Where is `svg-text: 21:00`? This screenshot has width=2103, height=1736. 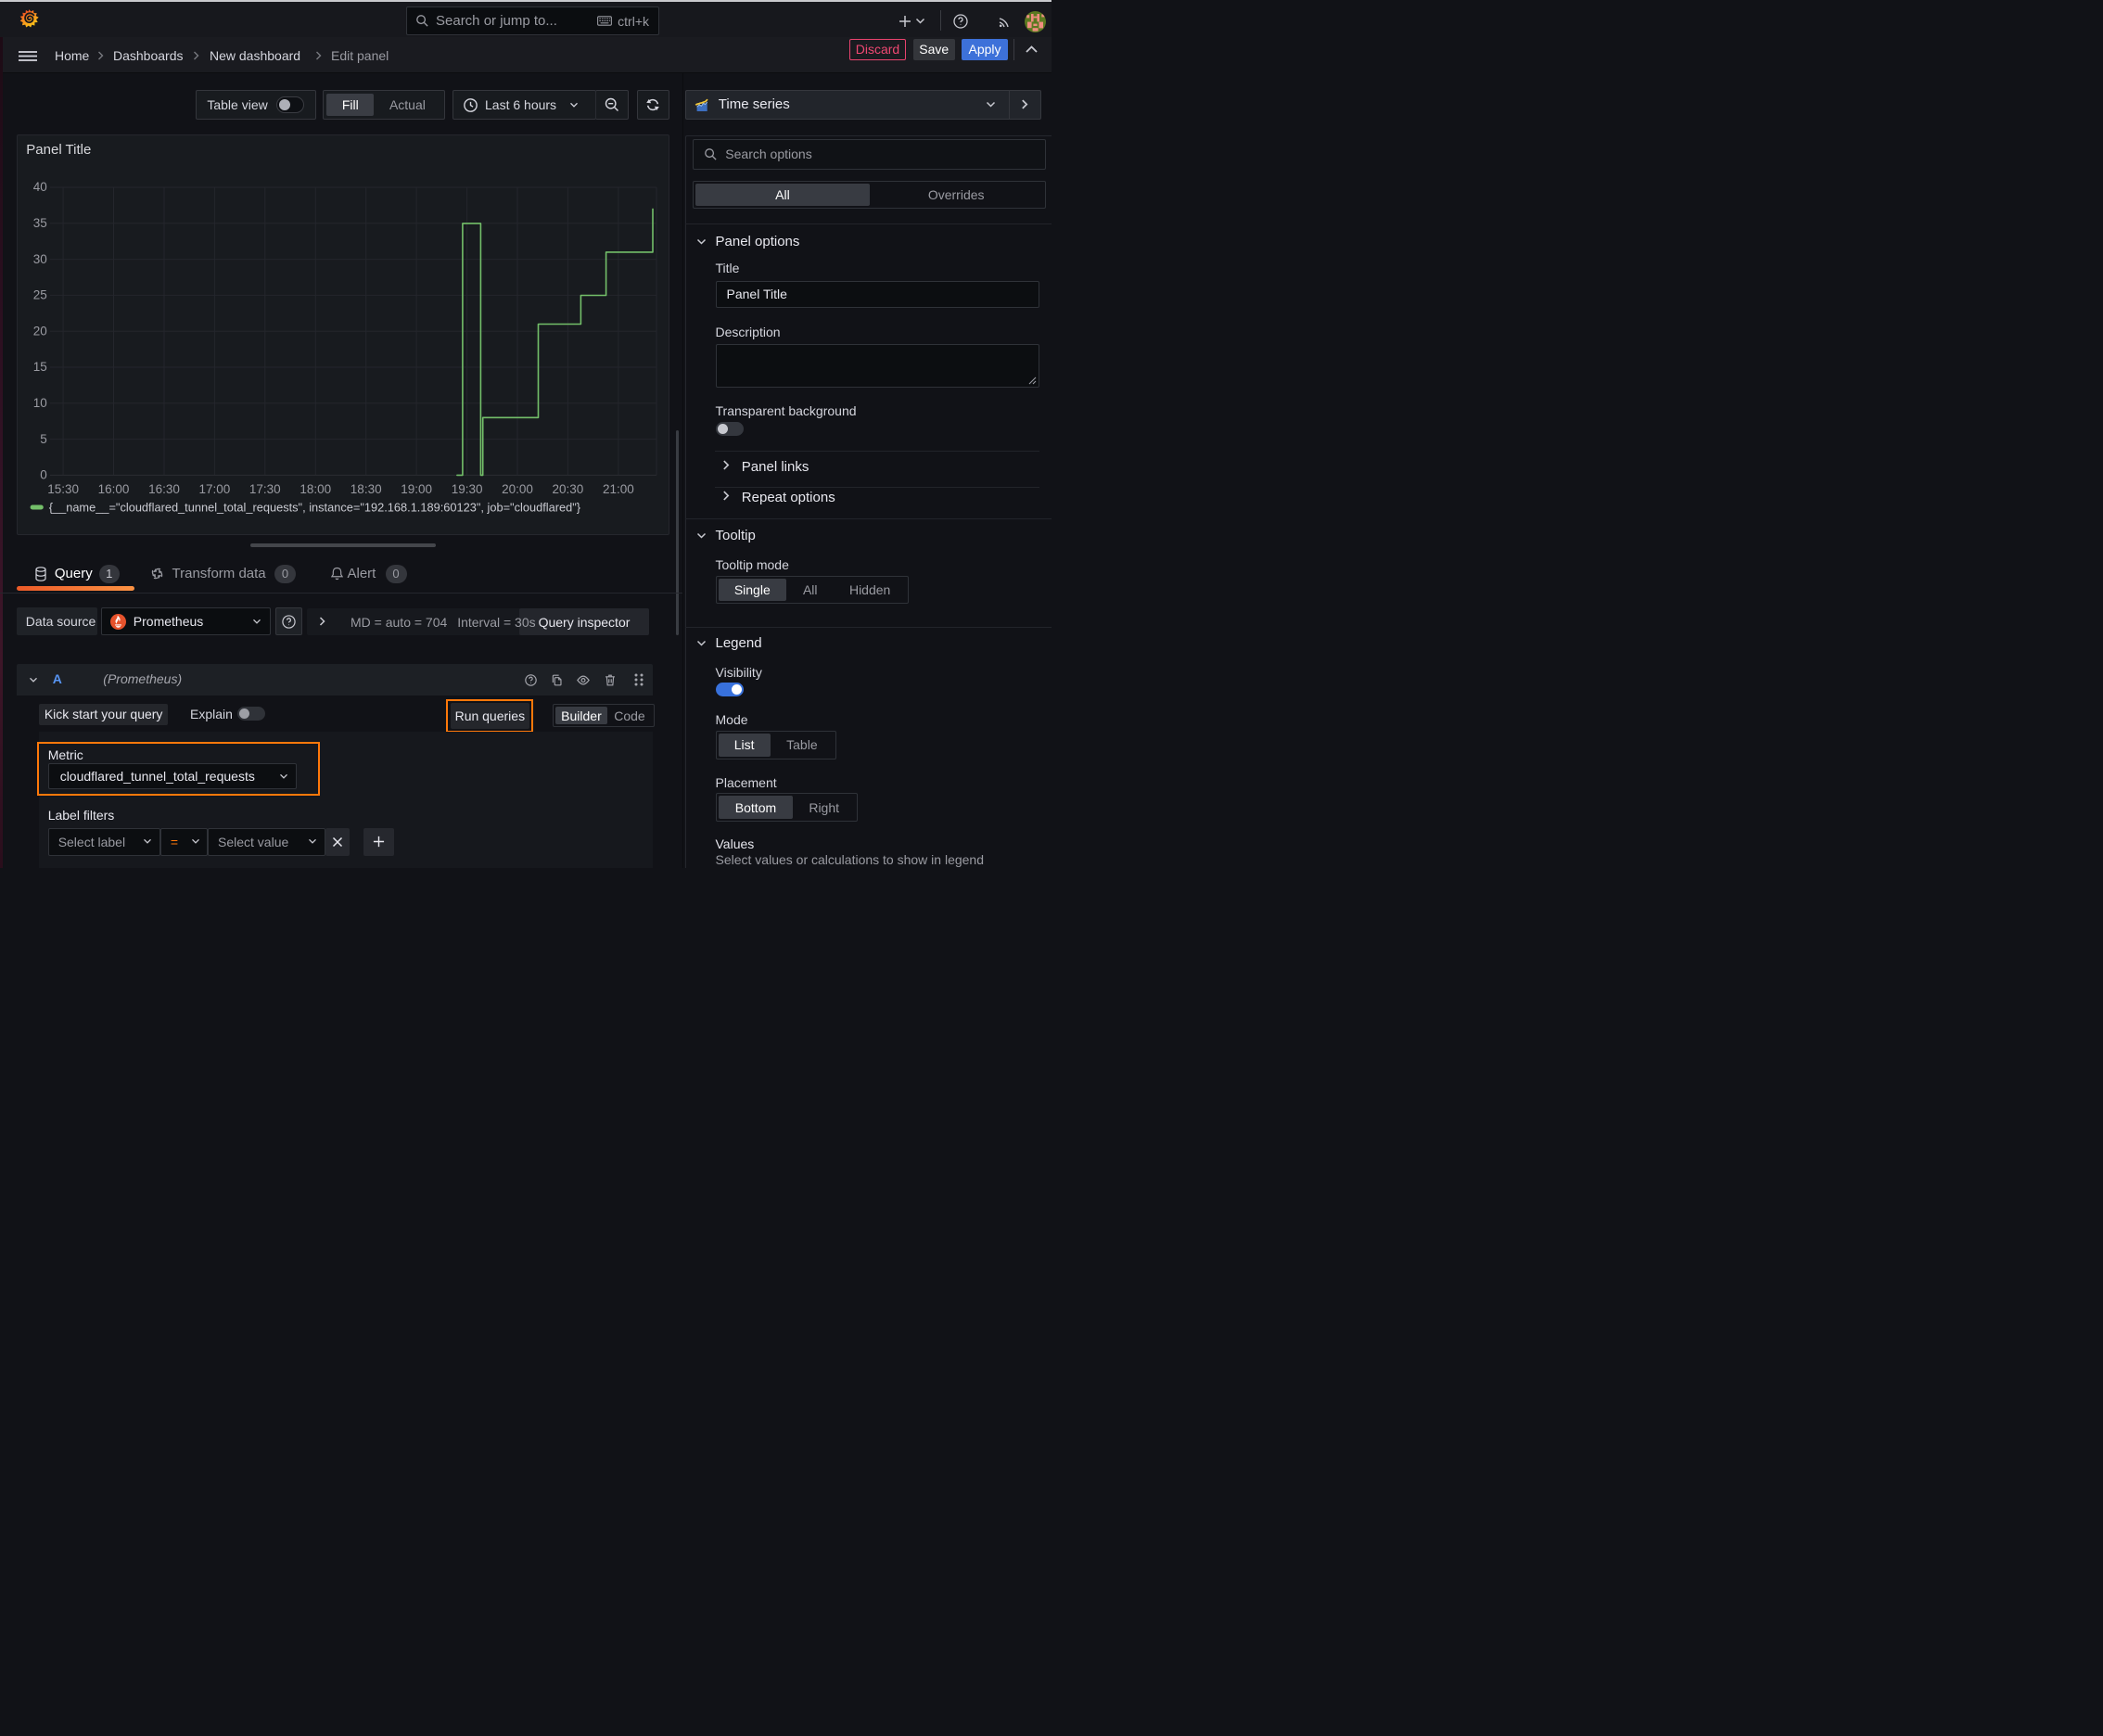
svg-text: 21:00 is located at coordinates (618, 489).